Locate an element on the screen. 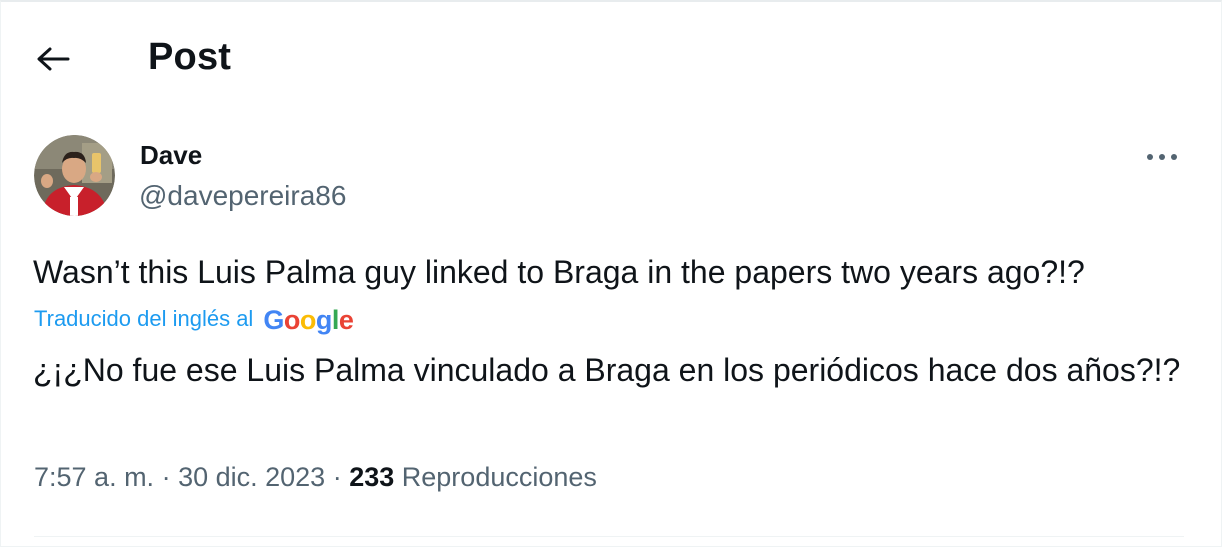 Image resolution: width=1224 pixels, height=549 pixels. arrow-left-icon is located at coordinates (53, 59).